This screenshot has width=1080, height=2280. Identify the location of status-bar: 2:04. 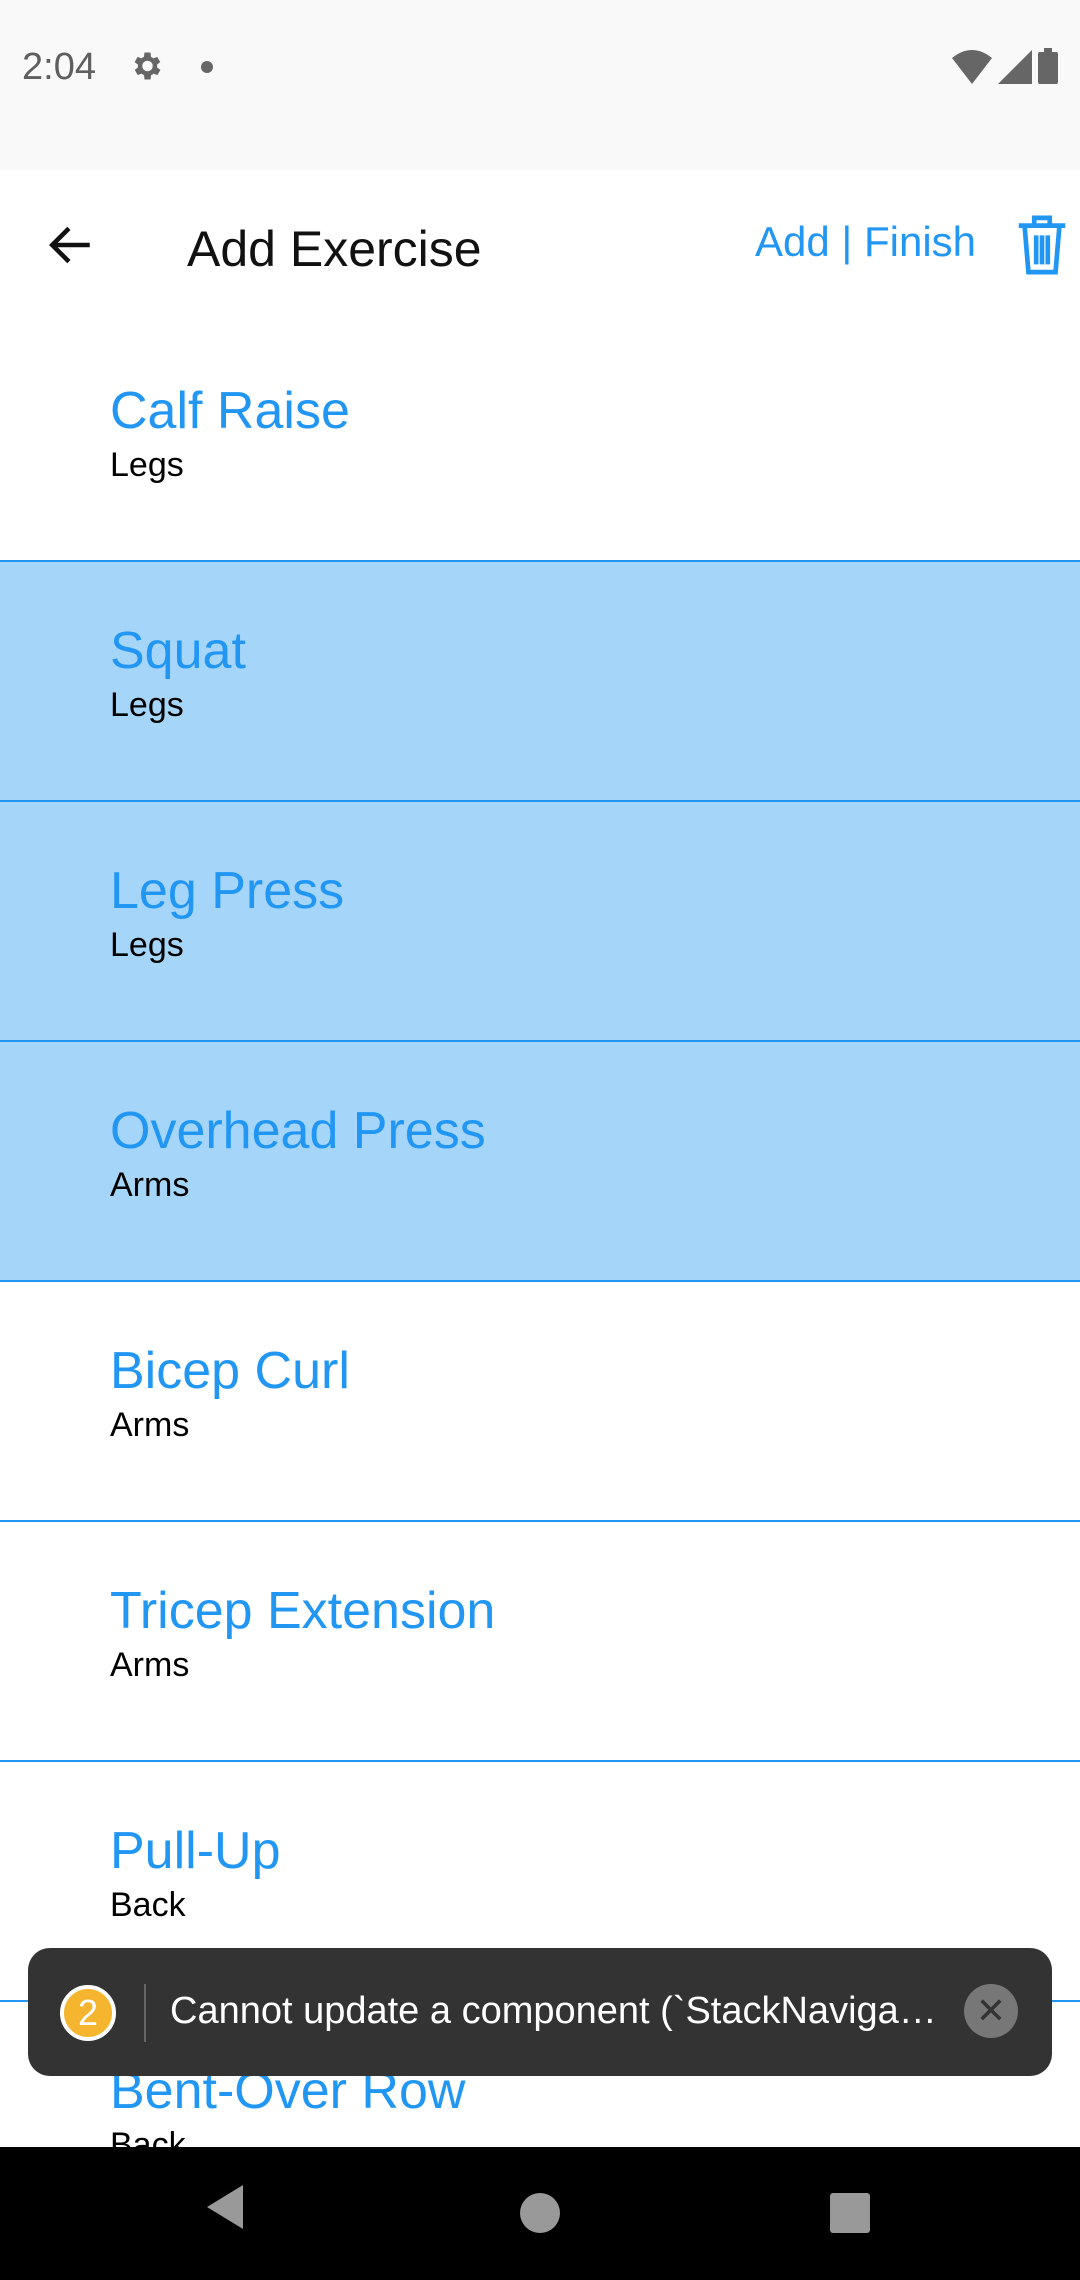
(540, 85).